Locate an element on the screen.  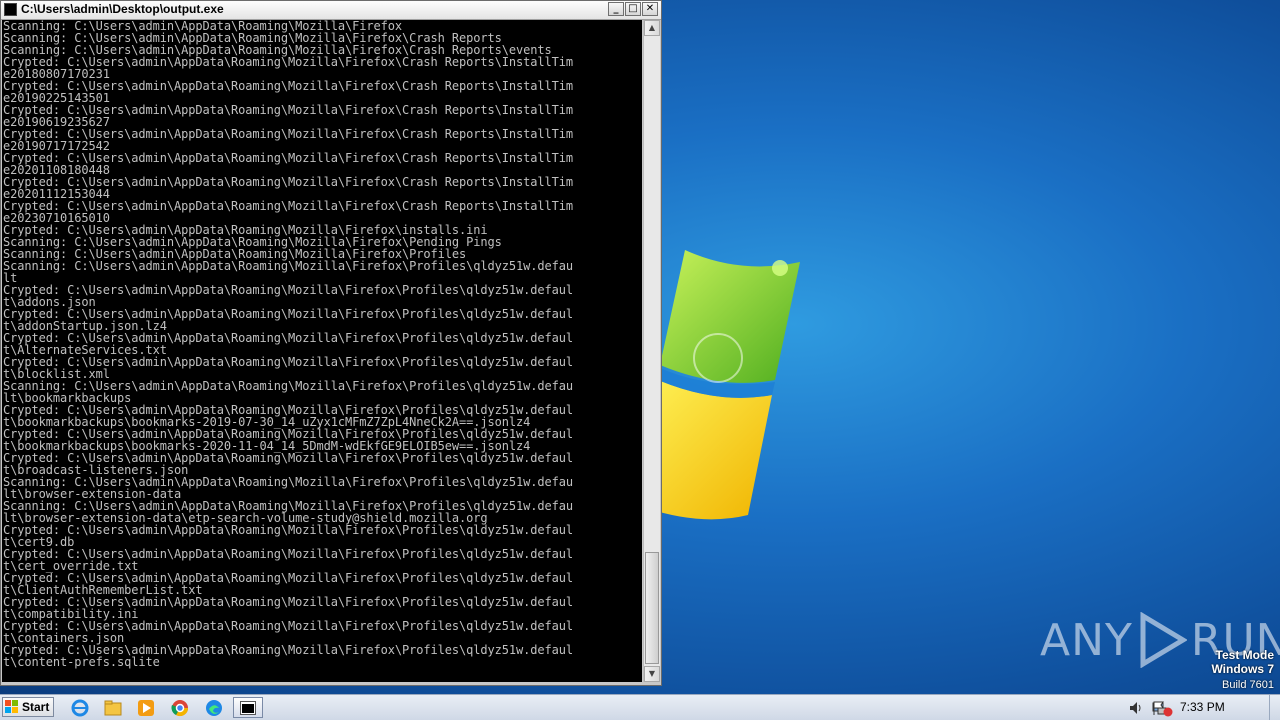
media-player-icon is located at coordinates (146, 708).